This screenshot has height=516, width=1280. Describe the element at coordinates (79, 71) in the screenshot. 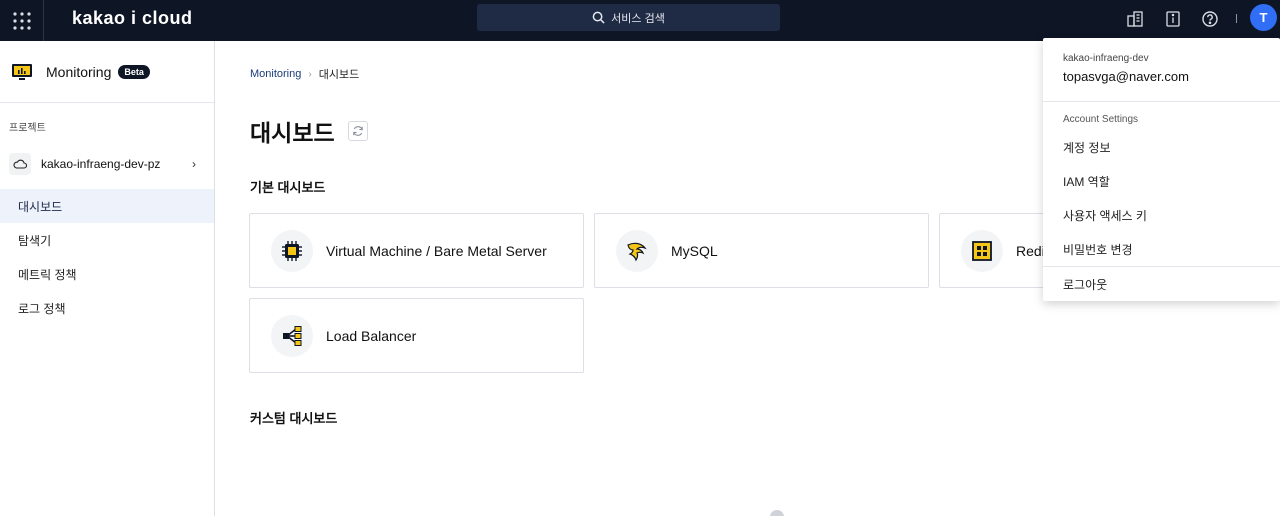

I see `service-title: Monitoring` at that location.